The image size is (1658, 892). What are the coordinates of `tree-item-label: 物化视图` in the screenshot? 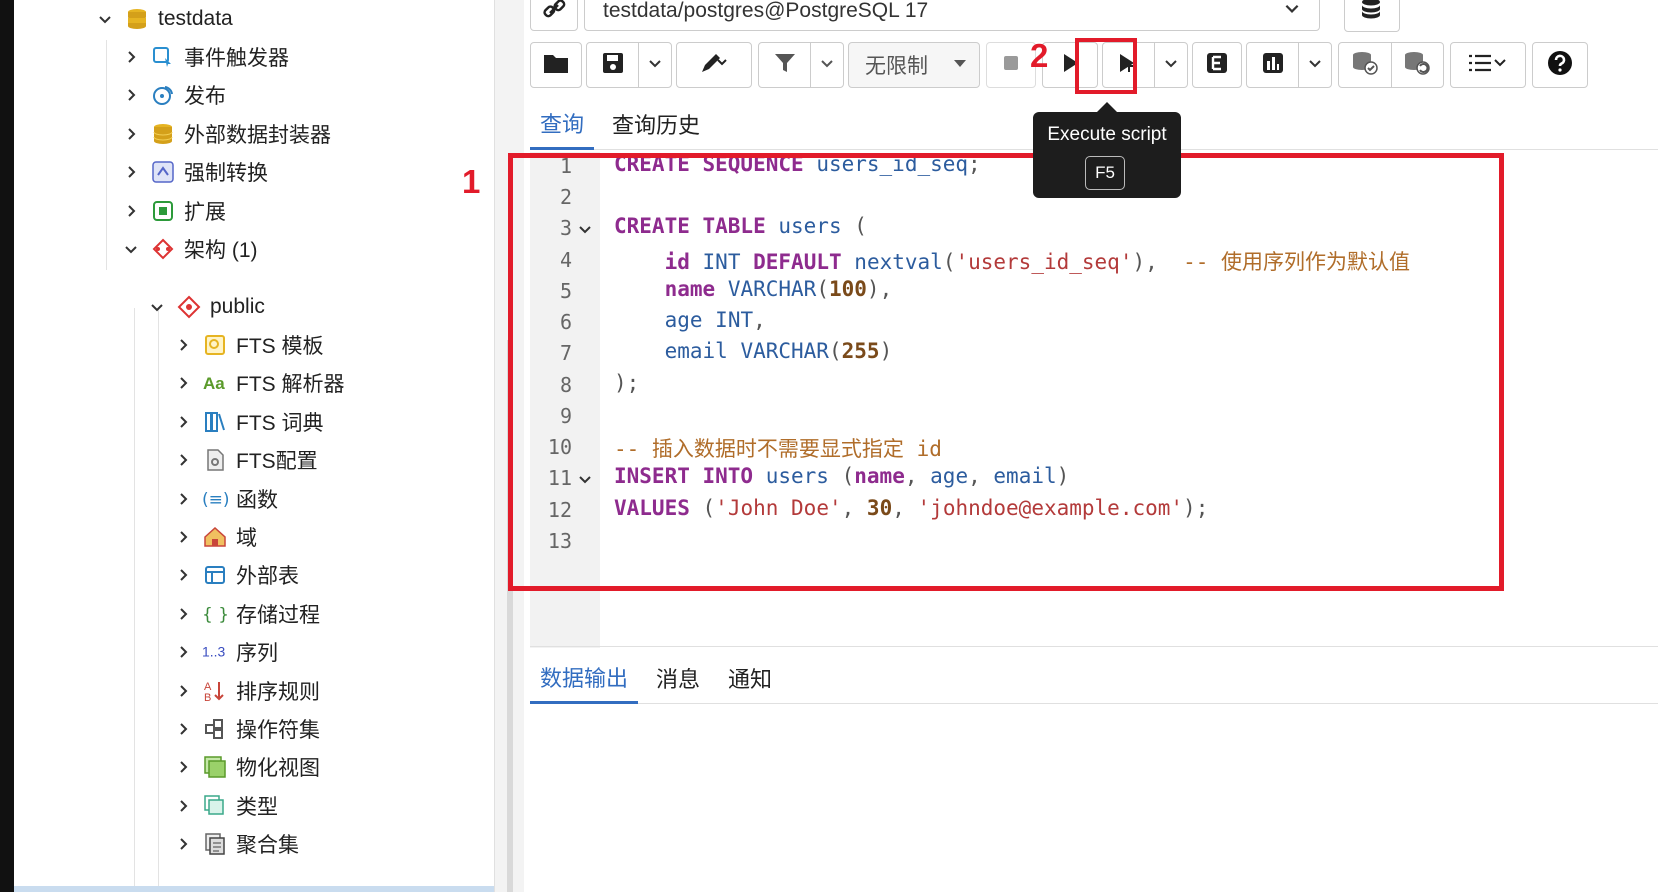 It's located at (278, 769).